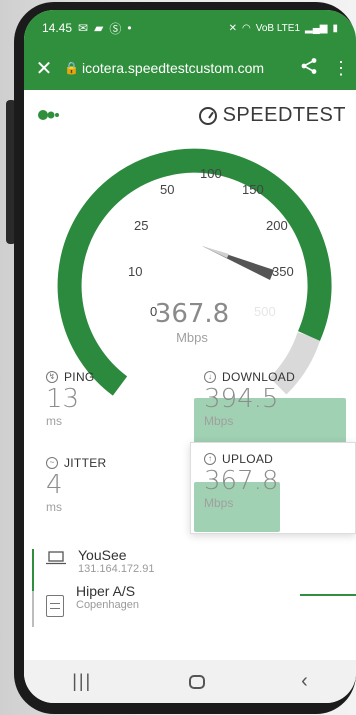 This screenshot has height=715, width=356. What do you see at coordinates (248, 459) in the screenshot?
I see `upload-label: UPLOAD` at bounding box center [248, 459].